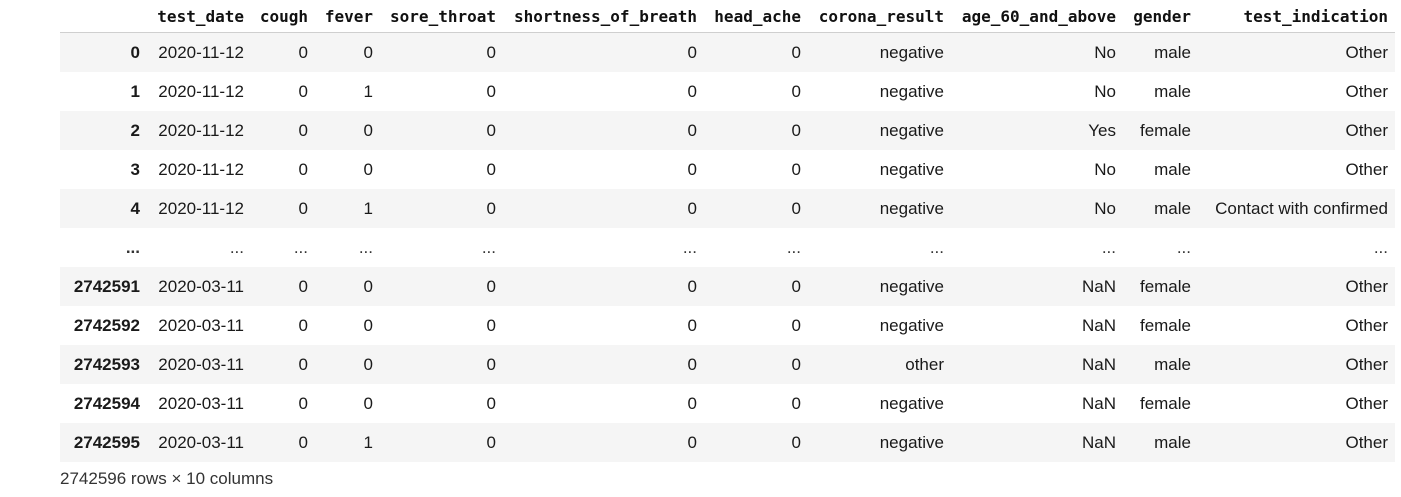  I want to click on column-header: shortness_of_breath, so click(603, 16).